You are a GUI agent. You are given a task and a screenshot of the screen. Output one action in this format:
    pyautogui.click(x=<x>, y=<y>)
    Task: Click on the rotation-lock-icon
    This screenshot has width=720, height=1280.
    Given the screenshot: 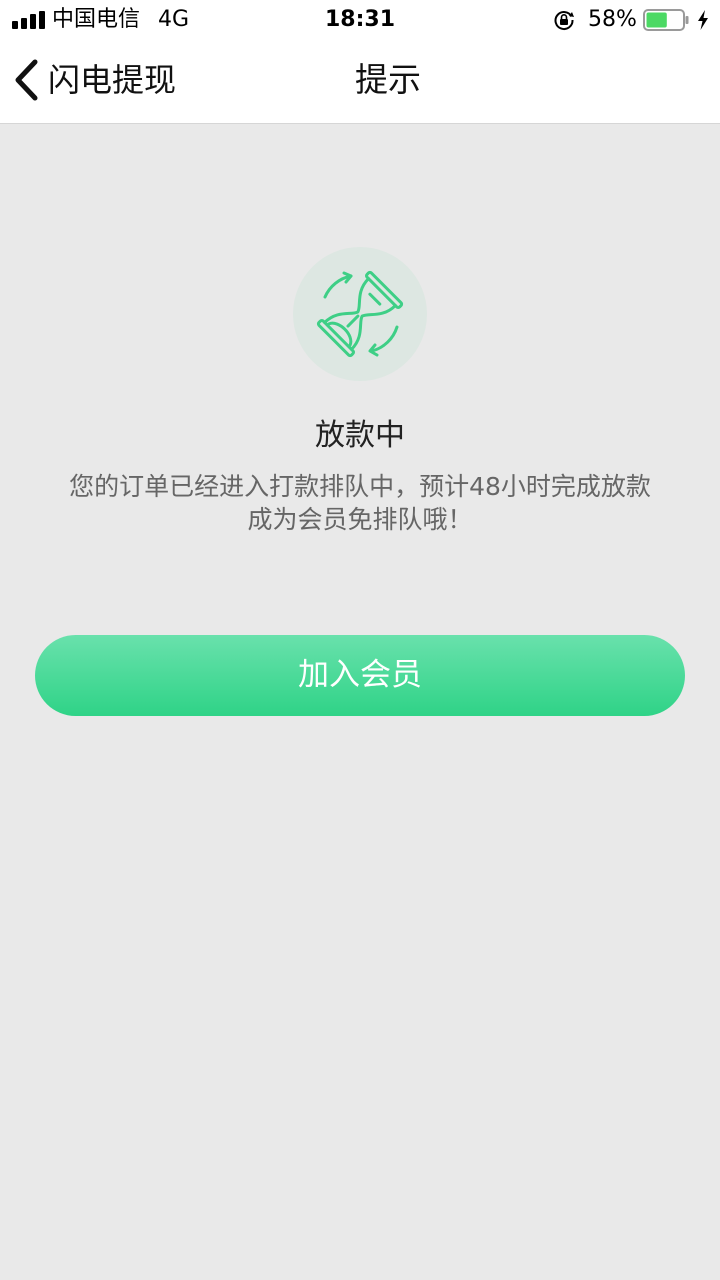 What is the action you would take?
    pyautogui.click(x=564, y=21)
    